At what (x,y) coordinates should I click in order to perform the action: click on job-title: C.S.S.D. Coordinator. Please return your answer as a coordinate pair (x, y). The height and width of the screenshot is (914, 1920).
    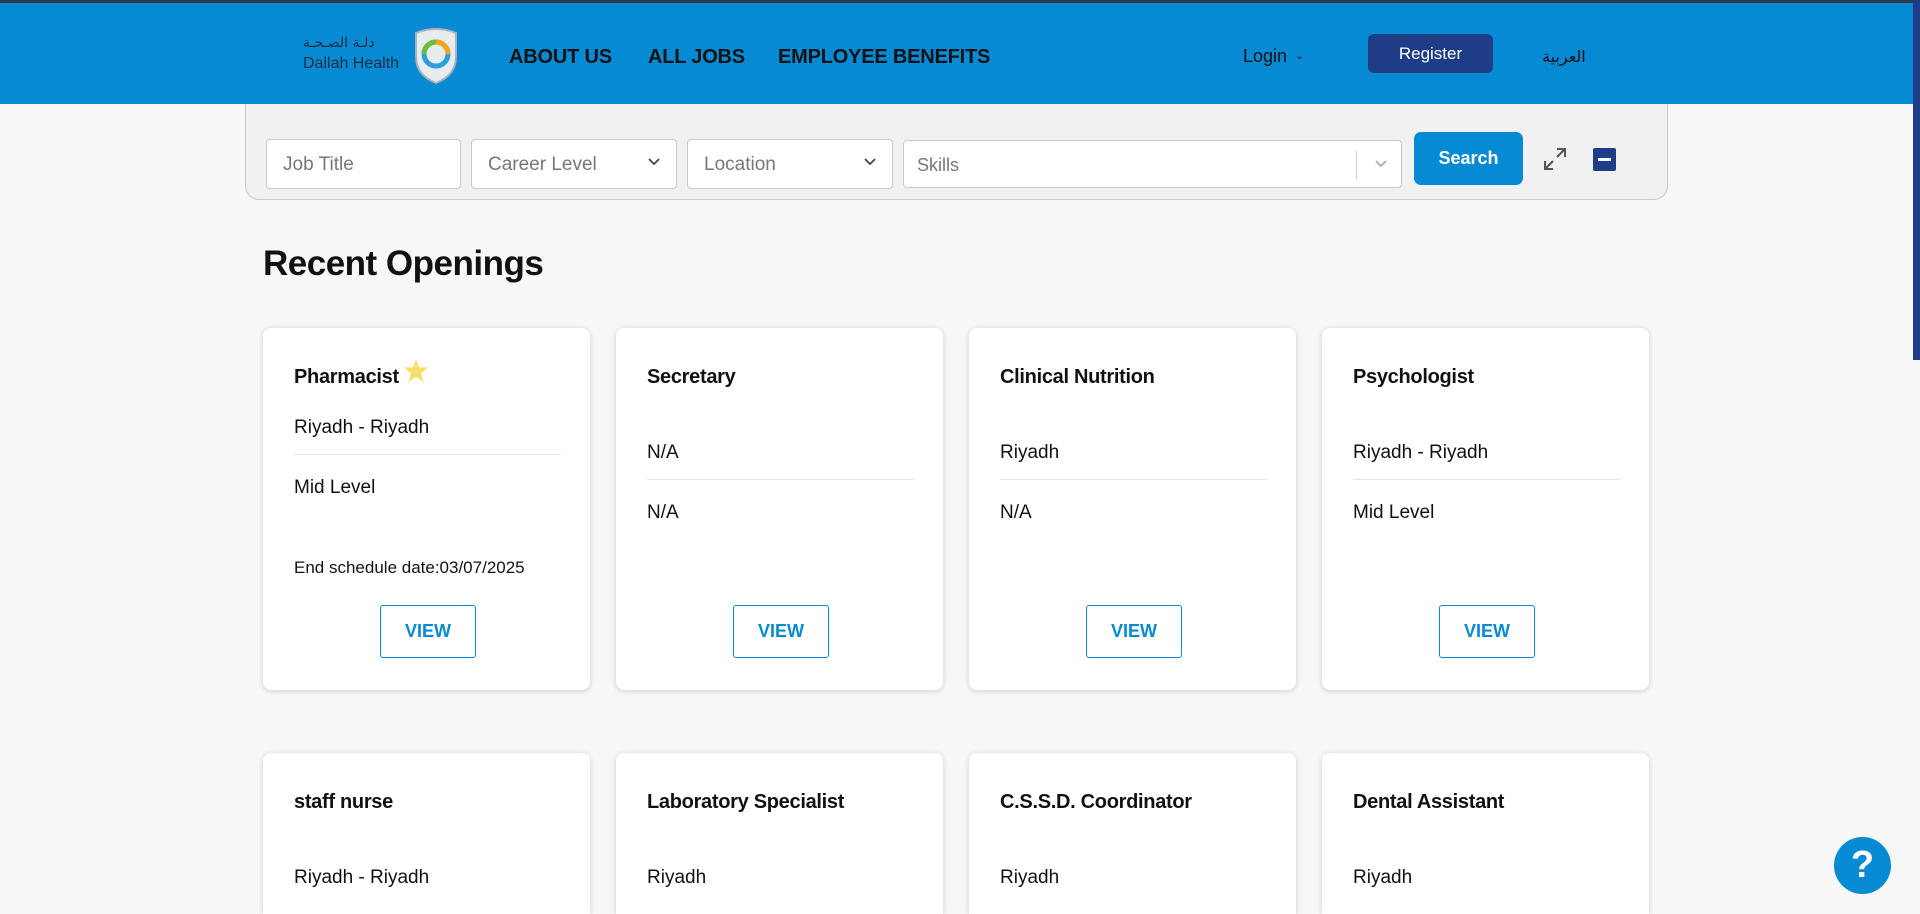
    Looking at the image, I should click on (1096, 802).